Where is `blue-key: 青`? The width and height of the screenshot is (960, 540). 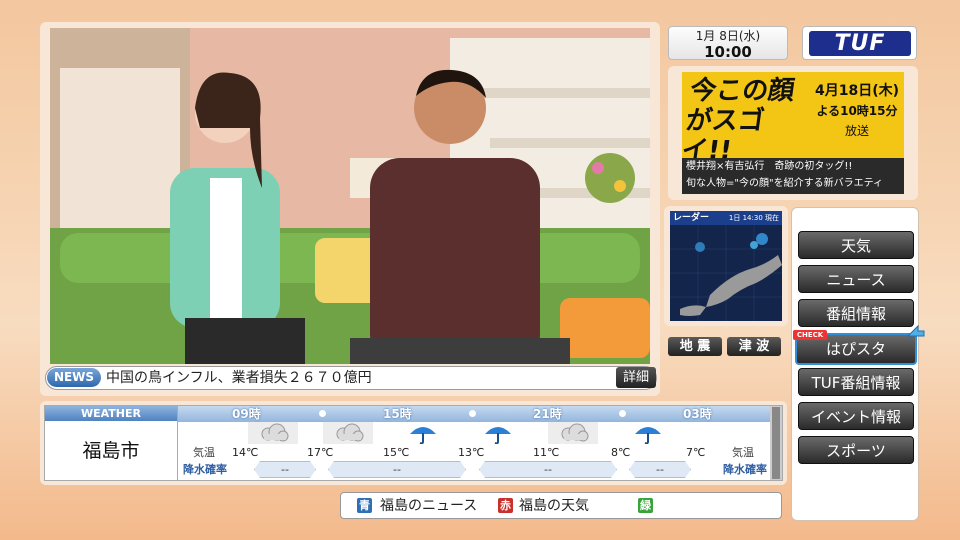
blue-key: 青 is located at coordinates (364, 505).